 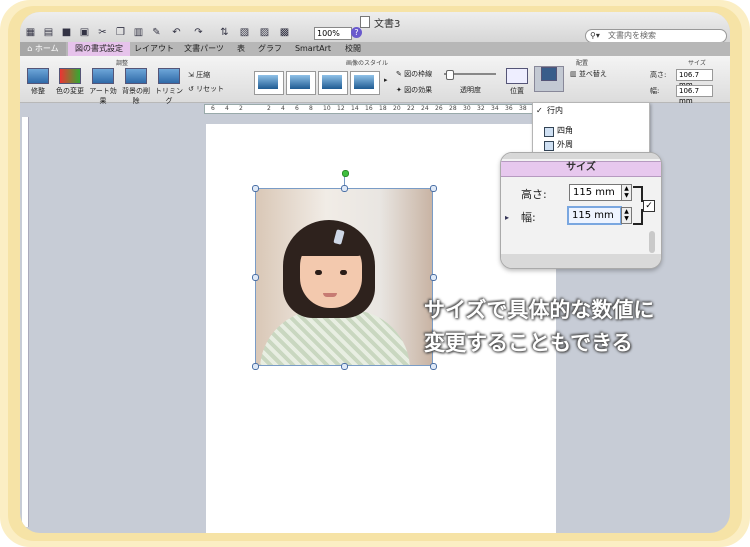 What do you see at coordinates (199, 75) in the screenshot?
I see `compress-button: ⇲ 圧縮` at bounding box center [199, 75].